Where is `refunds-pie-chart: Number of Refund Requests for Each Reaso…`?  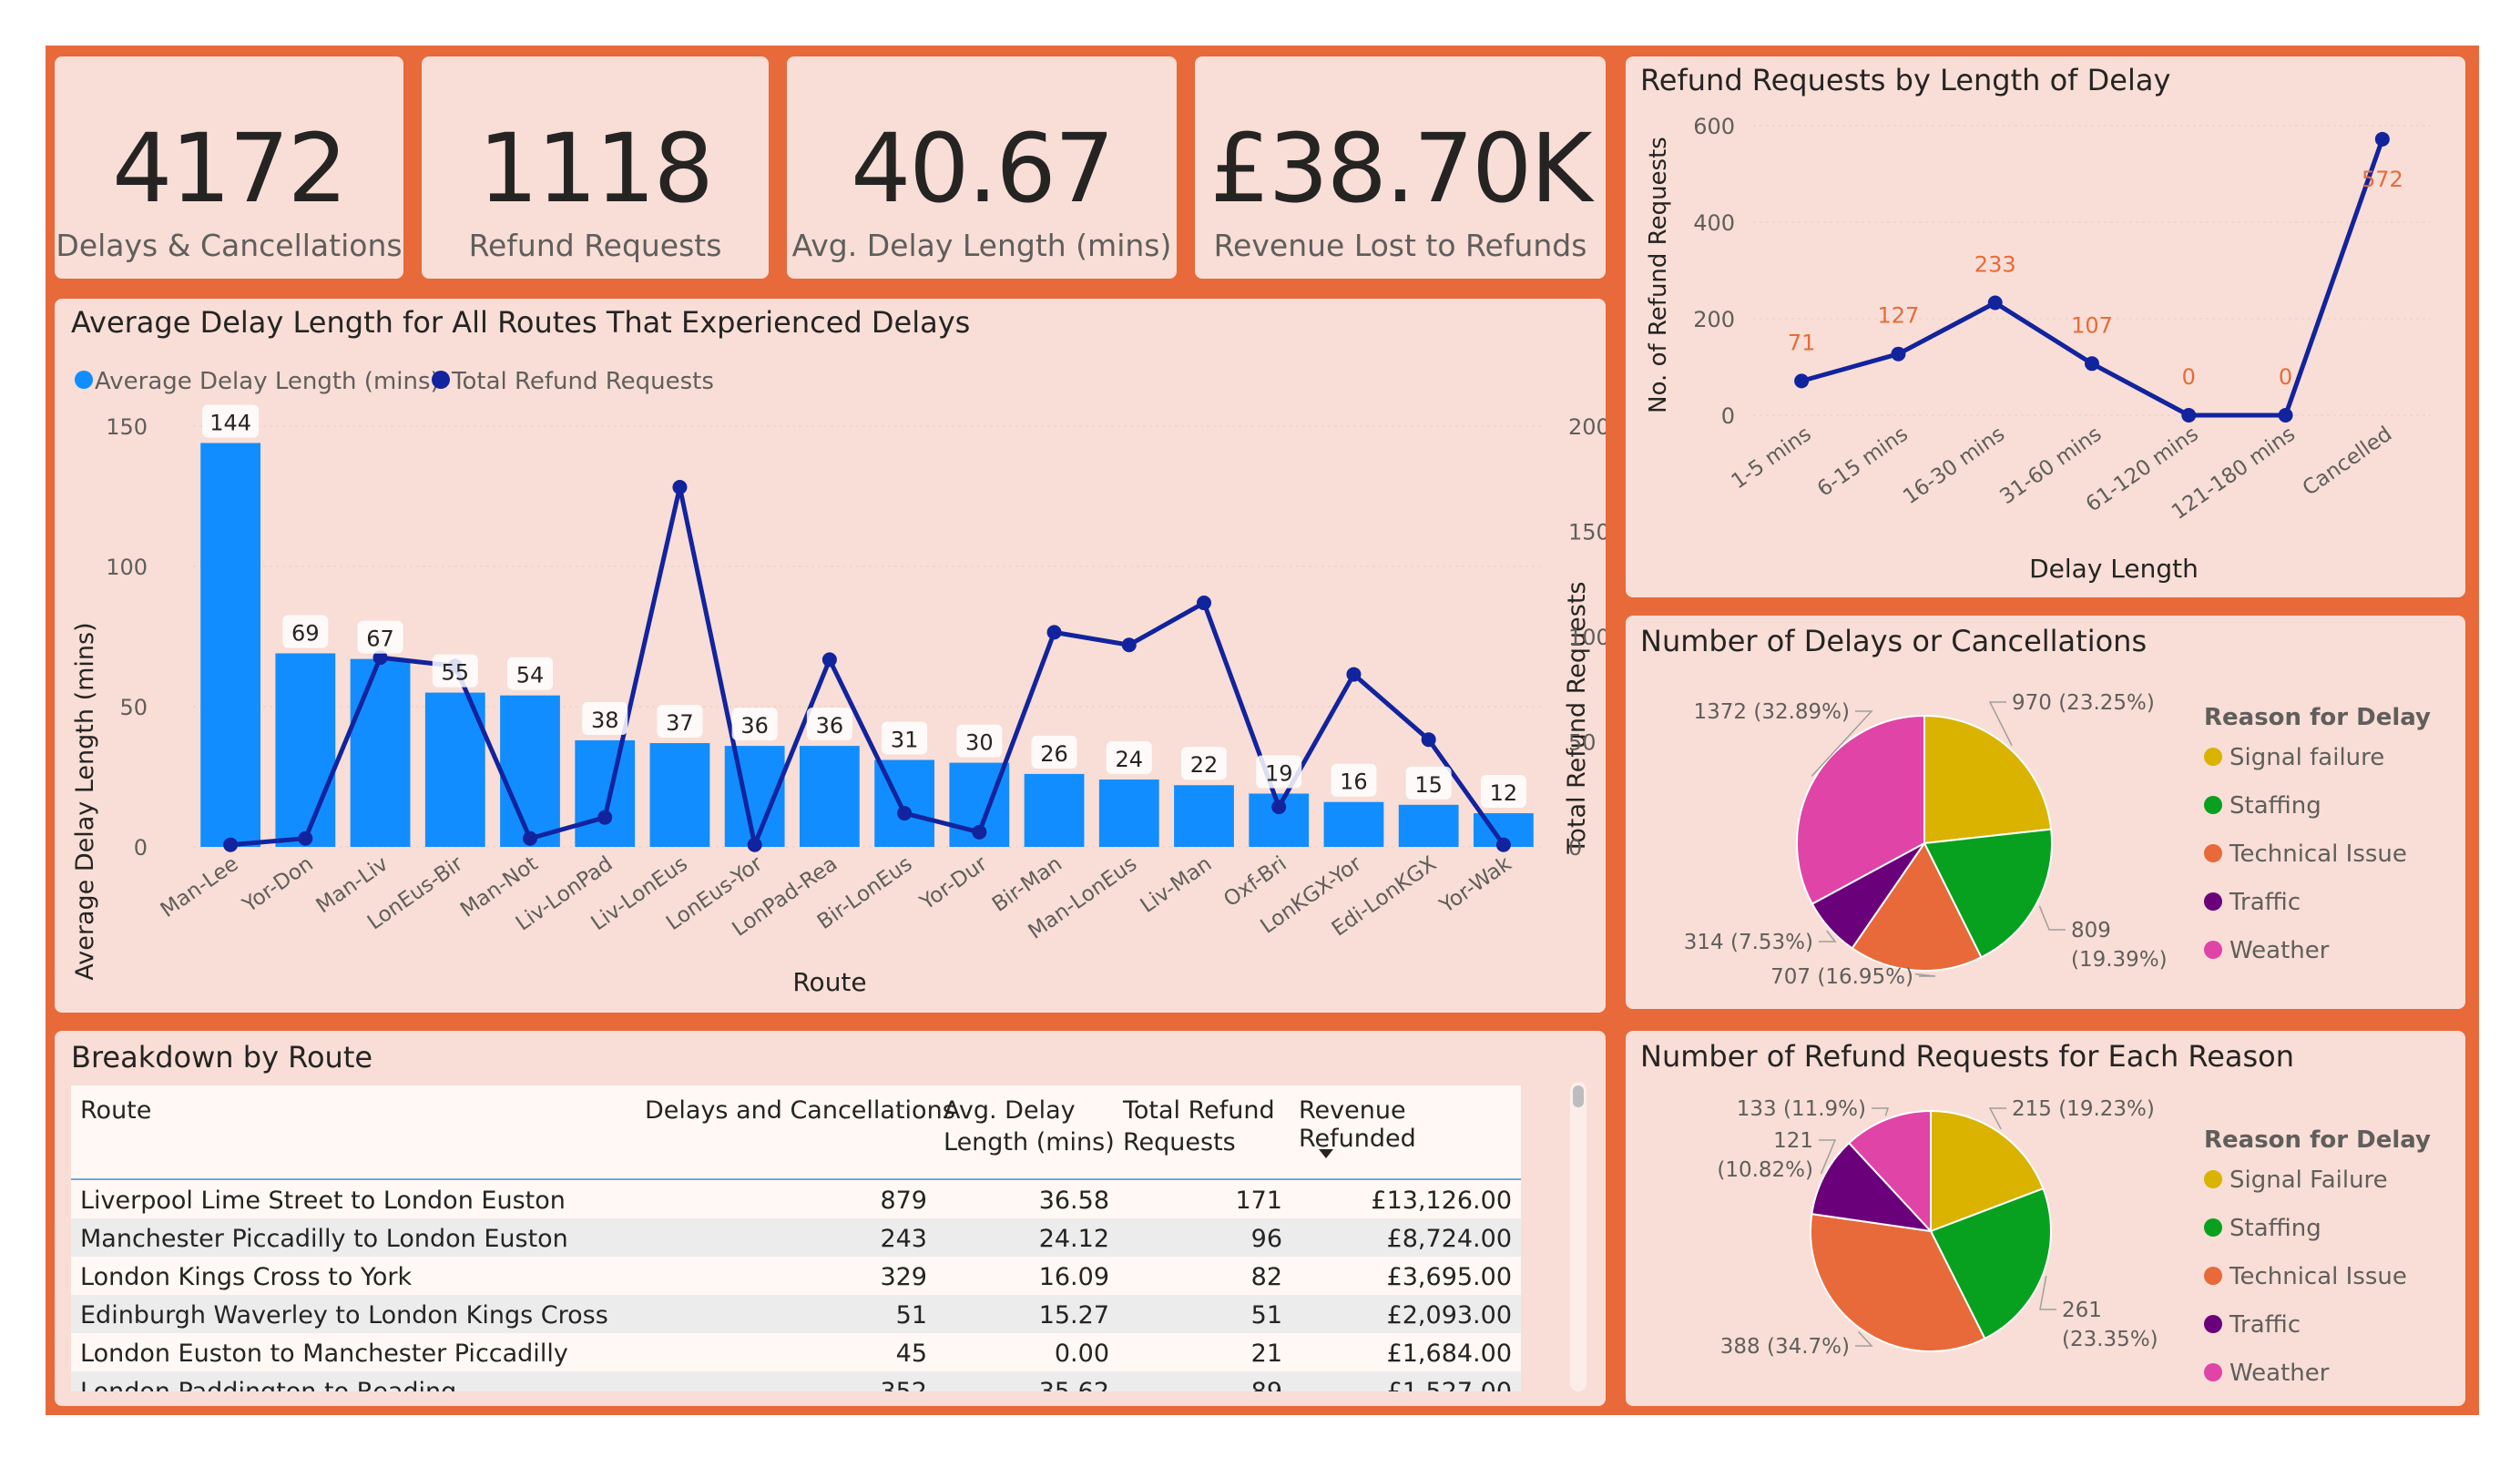
refunds-pie-chart: Number of Refund Requests for Each Reaso… is located at coordinates (2045, 1218).